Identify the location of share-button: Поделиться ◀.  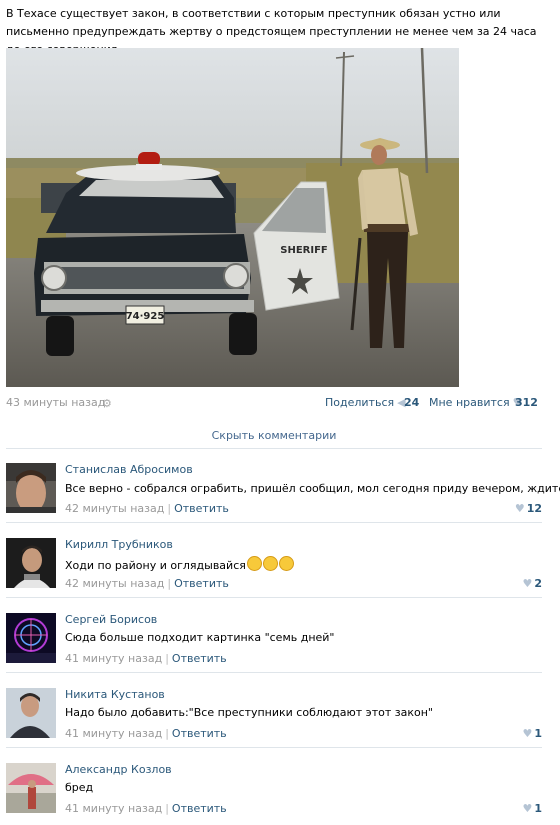
(365, 402).